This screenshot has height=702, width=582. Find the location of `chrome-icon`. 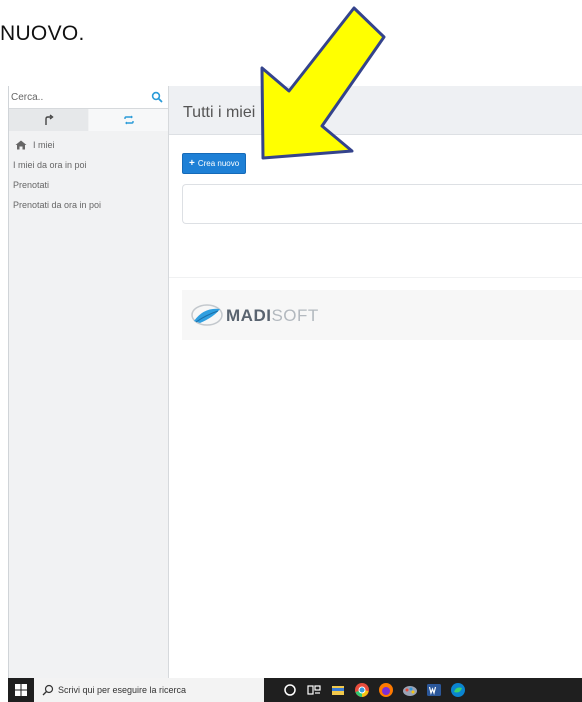

chrome-icon is located at coordinates (362, 690).